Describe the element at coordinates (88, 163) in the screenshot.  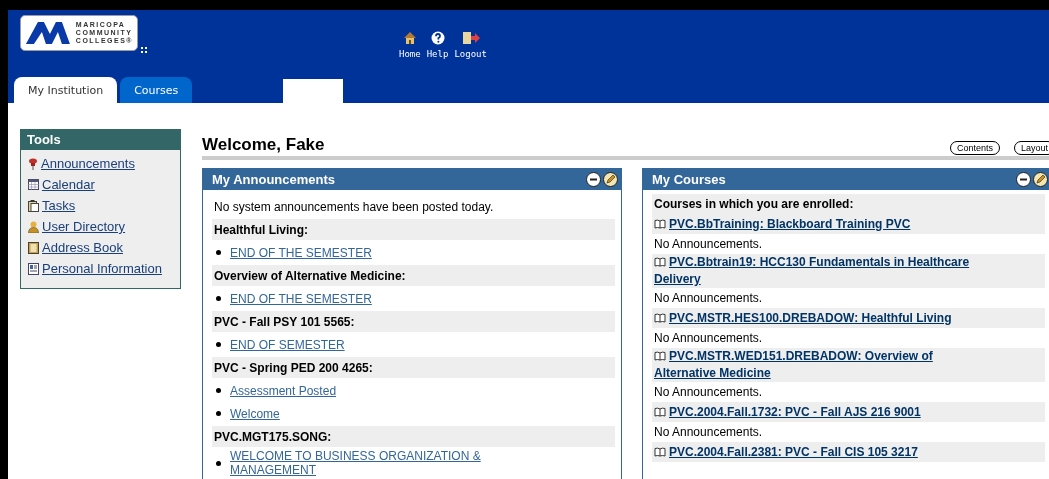
I see `tool-link: Announcements` at that location.